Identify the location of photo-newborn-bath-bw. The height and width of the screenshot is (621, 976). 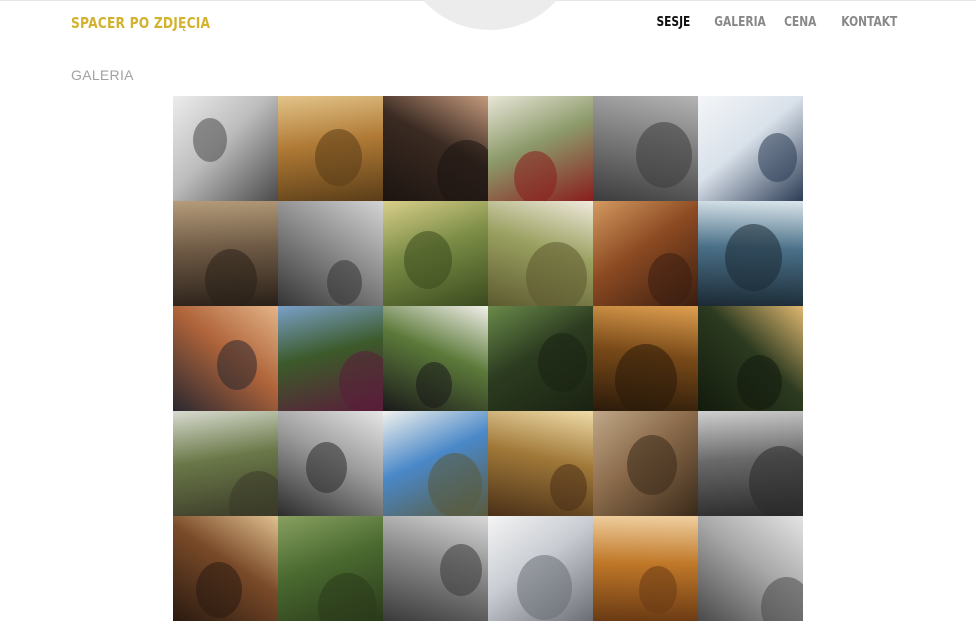
(330, 463).